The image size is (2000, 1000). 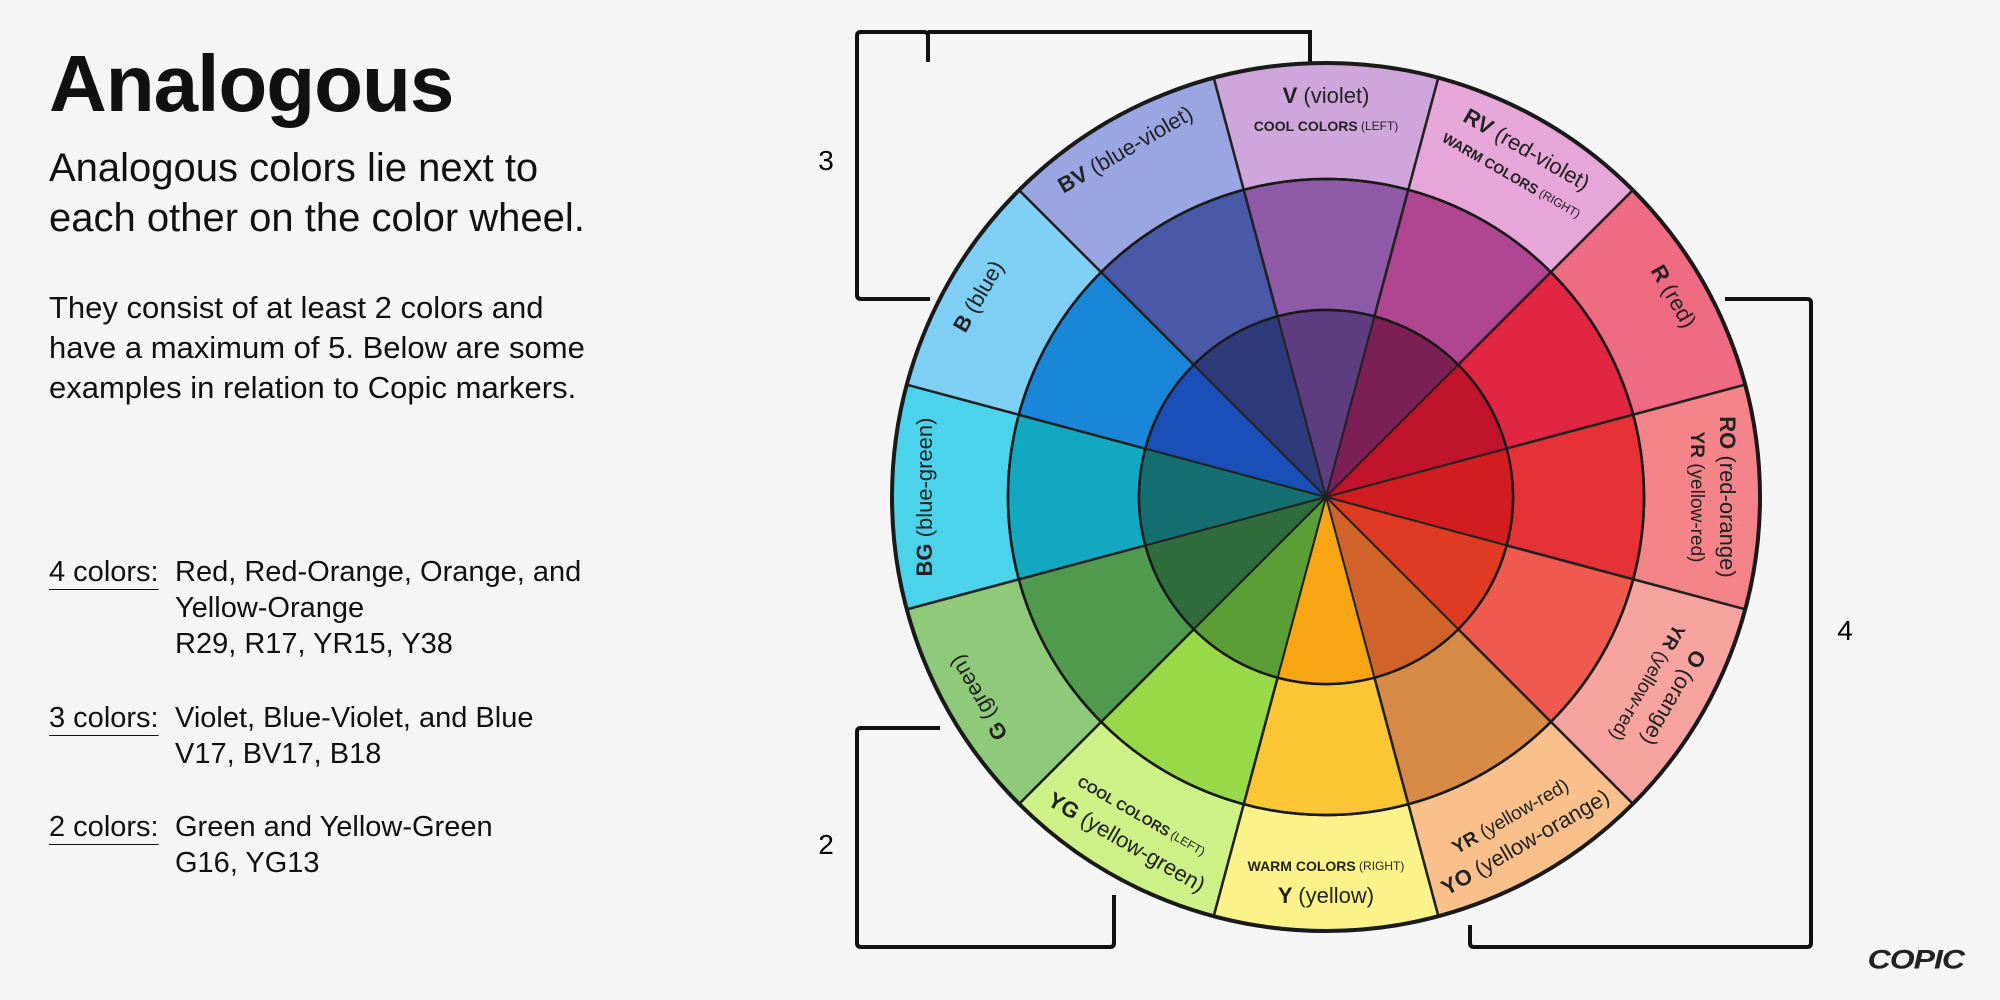 I want to click on note-main: COOL COLORS, so click(x=1306, y=126).